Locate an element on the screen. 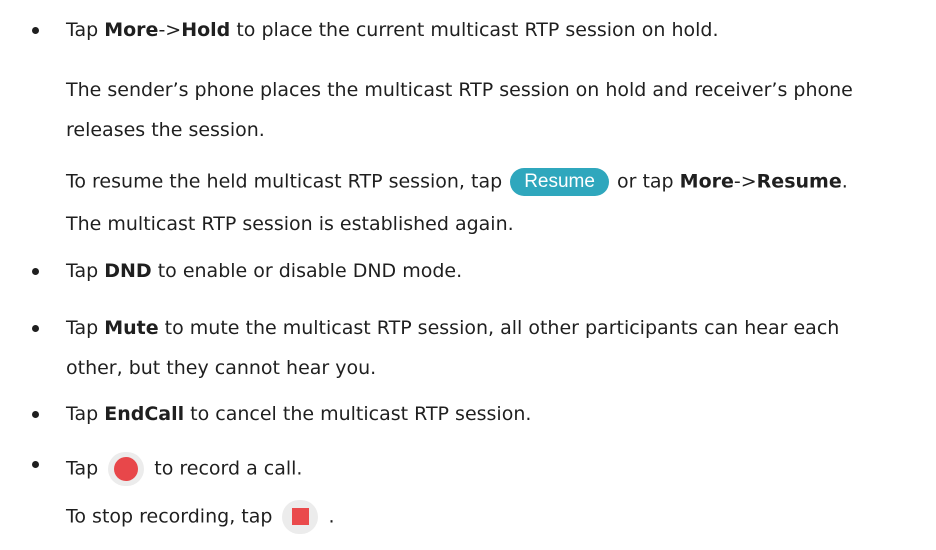 The image size is (936, 550). stop-square is located at coordinates (301, 516).